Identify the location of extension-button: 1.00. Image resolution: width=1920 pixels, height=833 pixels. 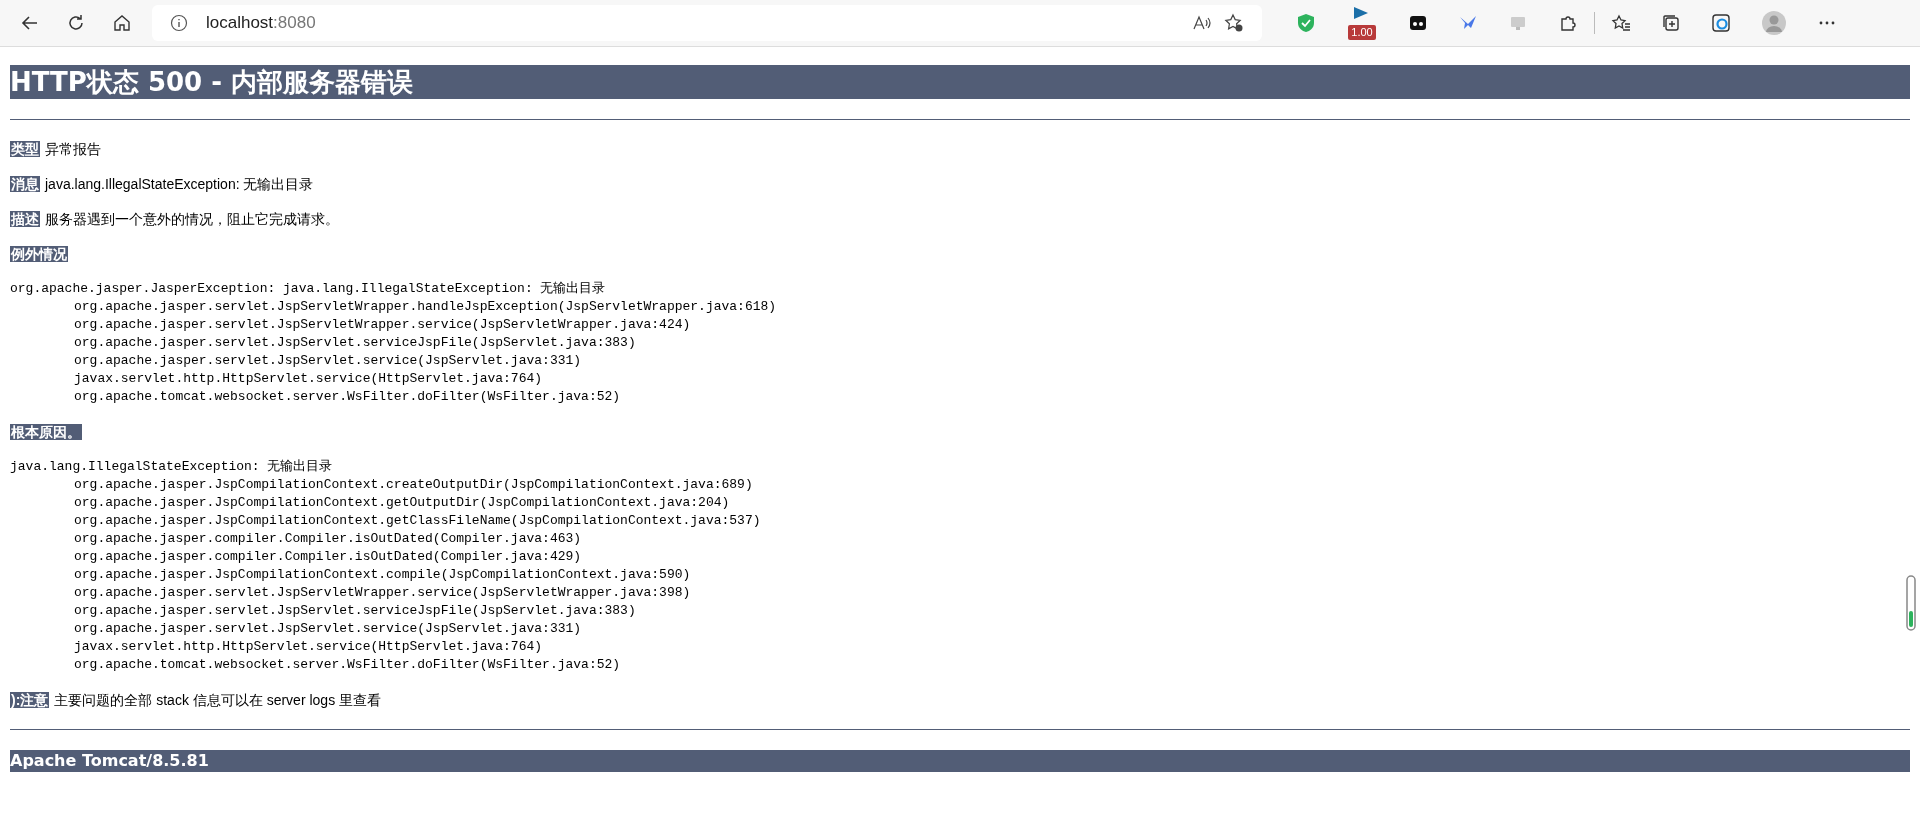
(1362, 23).